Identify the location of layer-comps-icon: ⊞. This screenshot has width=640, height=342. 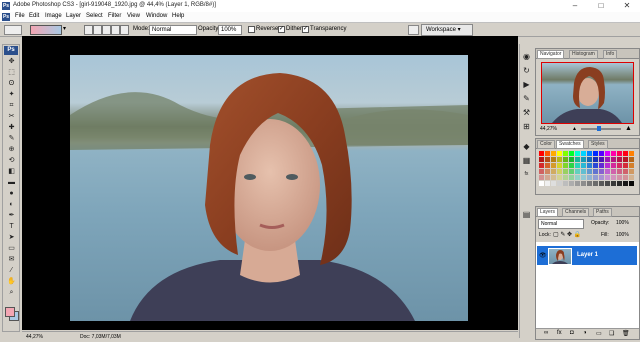
(526, 126).